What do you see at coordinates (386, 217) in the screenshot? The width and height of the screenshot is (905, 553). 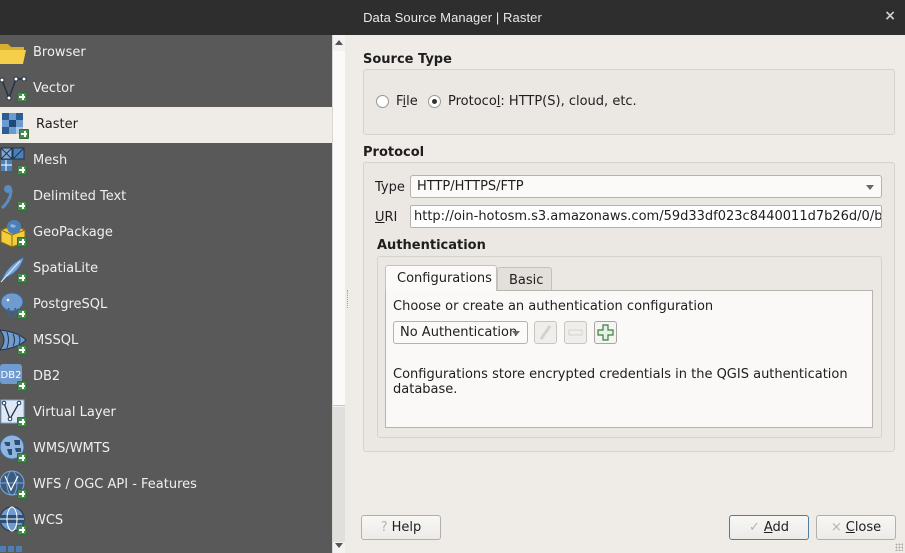 I see `uri-label: URI` at bounding box center [386, 217].